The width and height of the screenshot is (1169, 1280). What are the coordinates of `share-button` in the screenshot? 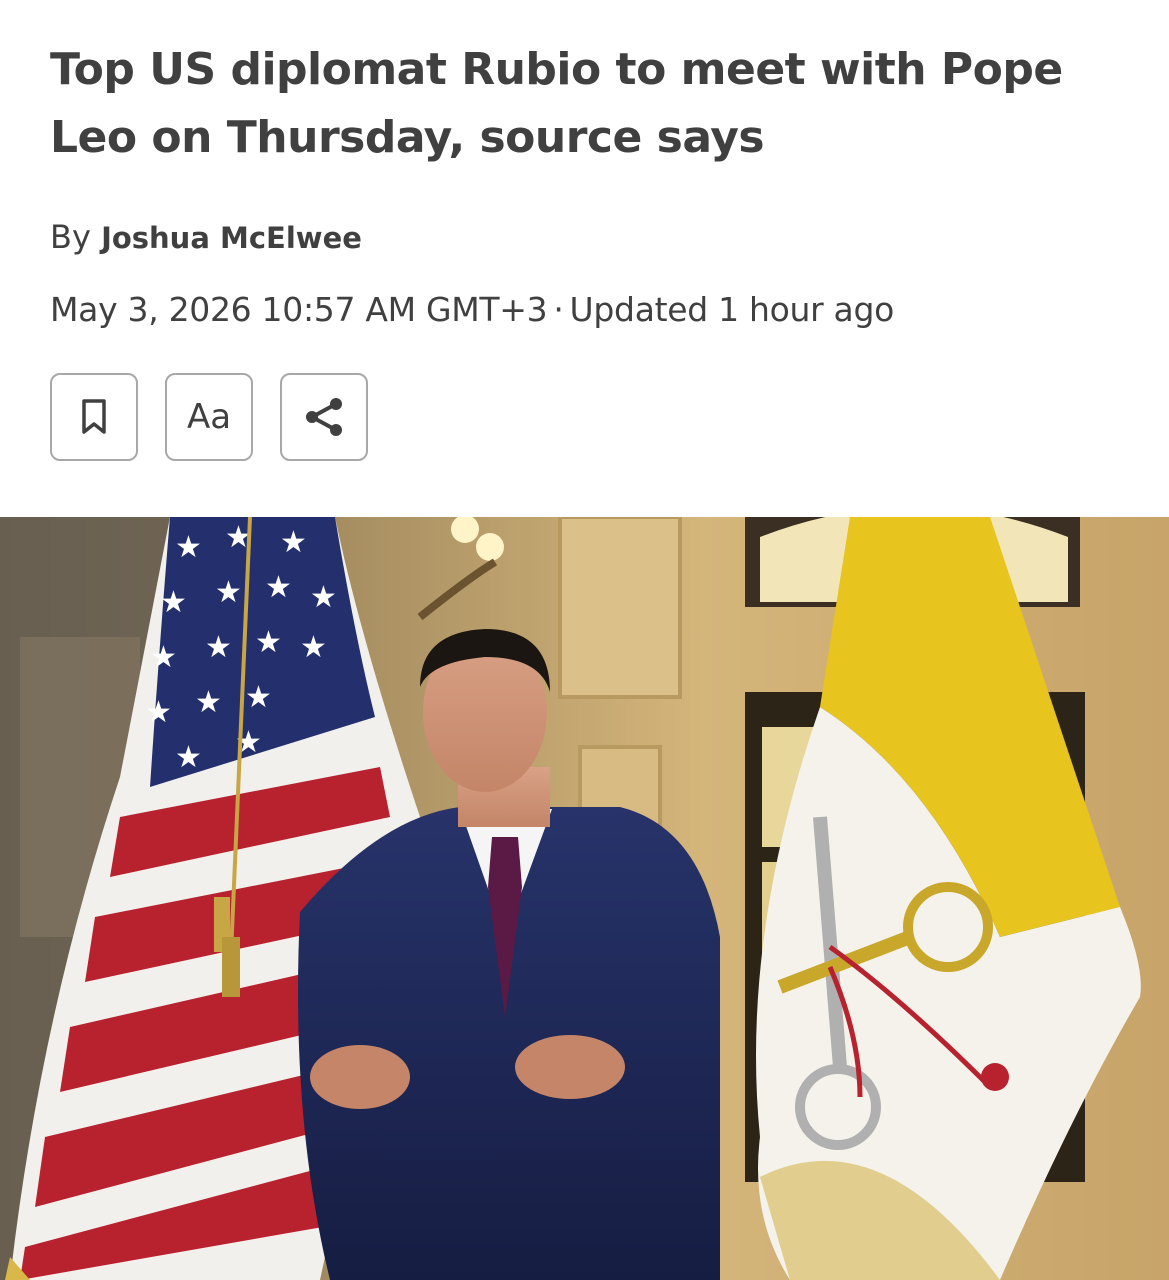 It's located at (324, 417).